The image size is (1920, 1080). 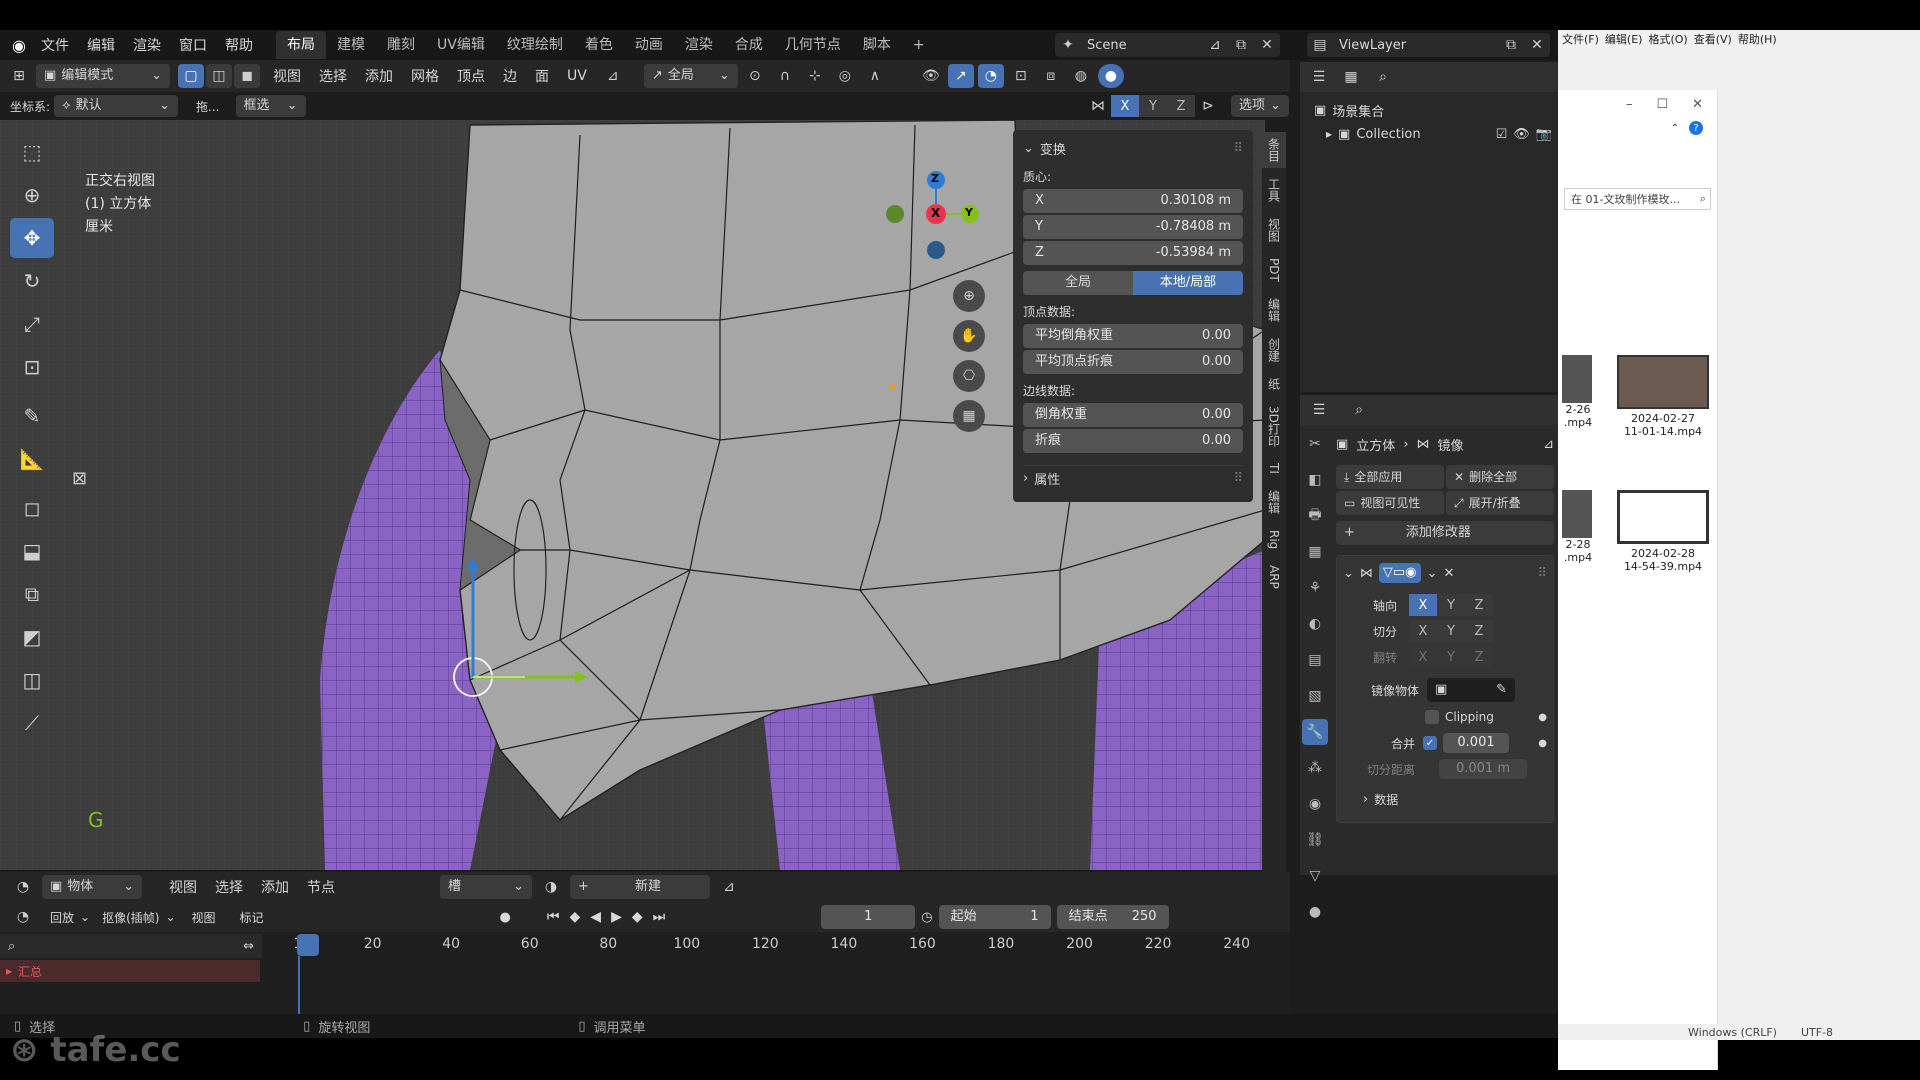 I want to click on sidebar-tab: TI, so click(x=1274, y=468).